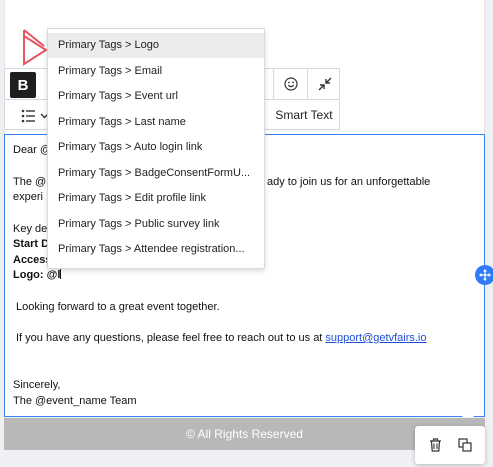 The image size is (493, 467). I want to click on email-footer: © All Rights Reserved, so click(244, 434).